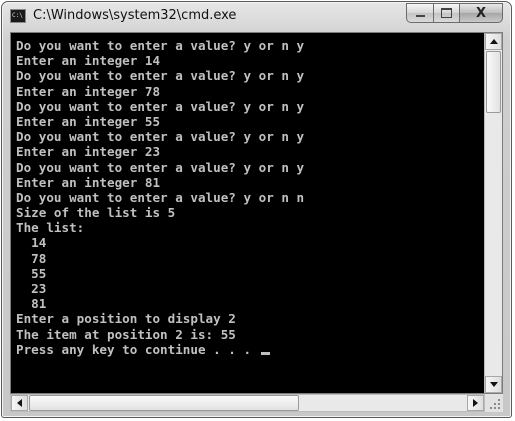 This screenshot has height=421, width=515. Describe the element at coordinates (419, 13) in the screenshot. I see `minimize-button` at that location.